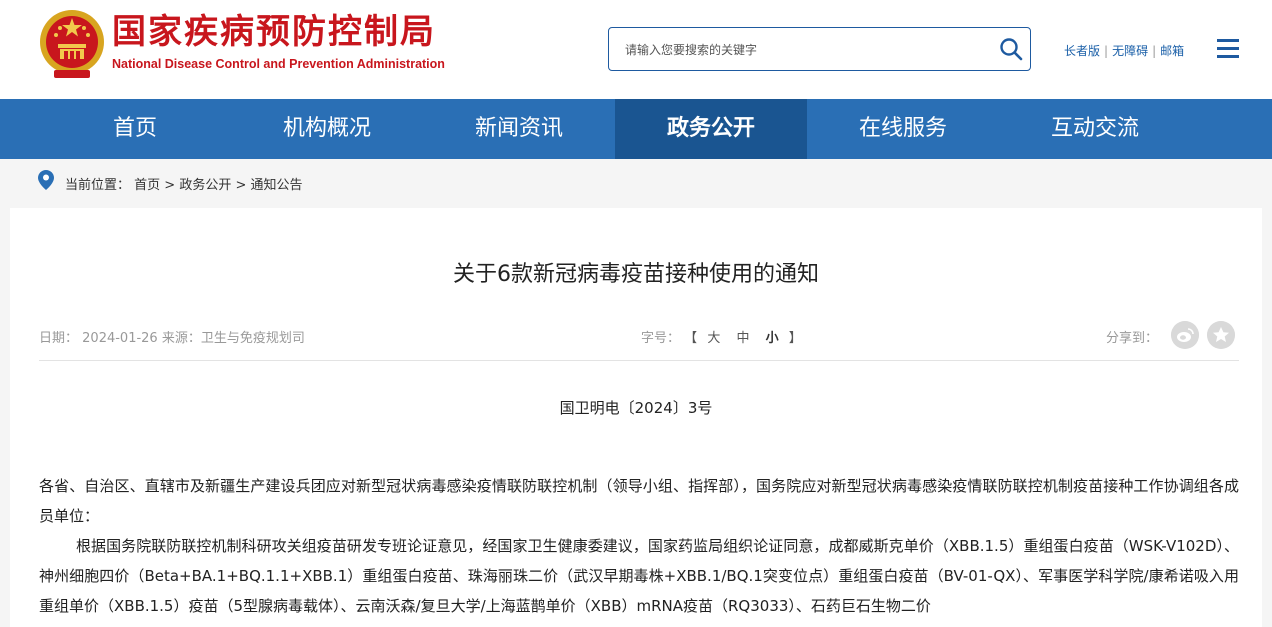 This screenshot has width=1272, height=627. What do you see at coordinates (1172, 51) in the screenshot?
I see `mailbox-link: 邮箱` at bounding box center [1172, 51].